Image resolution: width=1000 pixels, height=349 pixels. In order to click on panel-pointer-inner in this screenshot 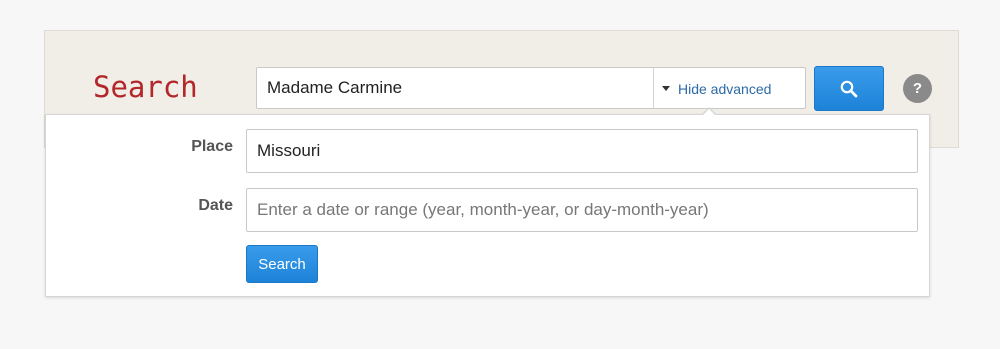, I will do `click(709, 112)`.